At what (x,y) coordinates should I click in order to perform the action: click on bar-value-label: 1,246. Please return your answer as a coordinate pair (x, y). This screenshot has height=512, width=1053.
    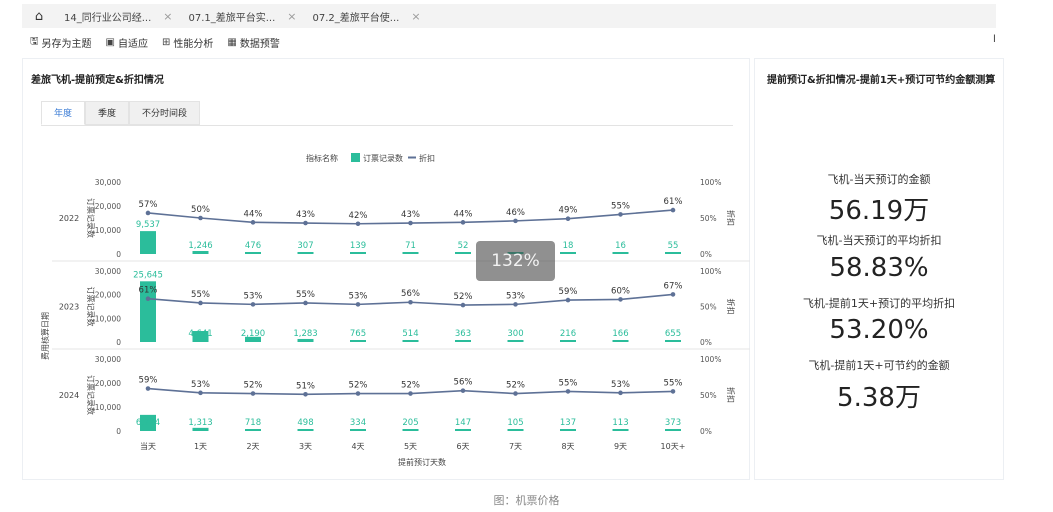
    Looking at the image, I should click on (200, 246).